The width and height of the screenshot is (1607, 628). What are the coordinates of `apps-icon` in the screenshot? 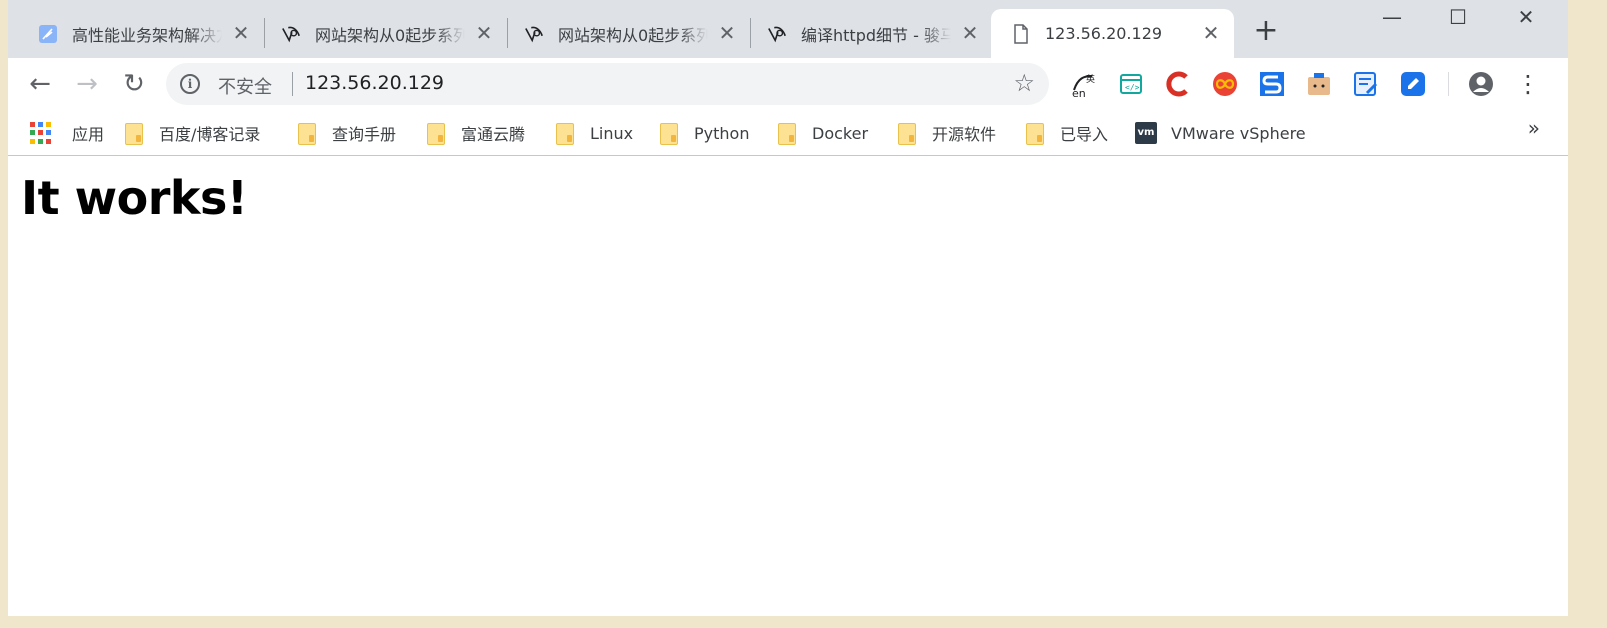 It's located at (41, 133).